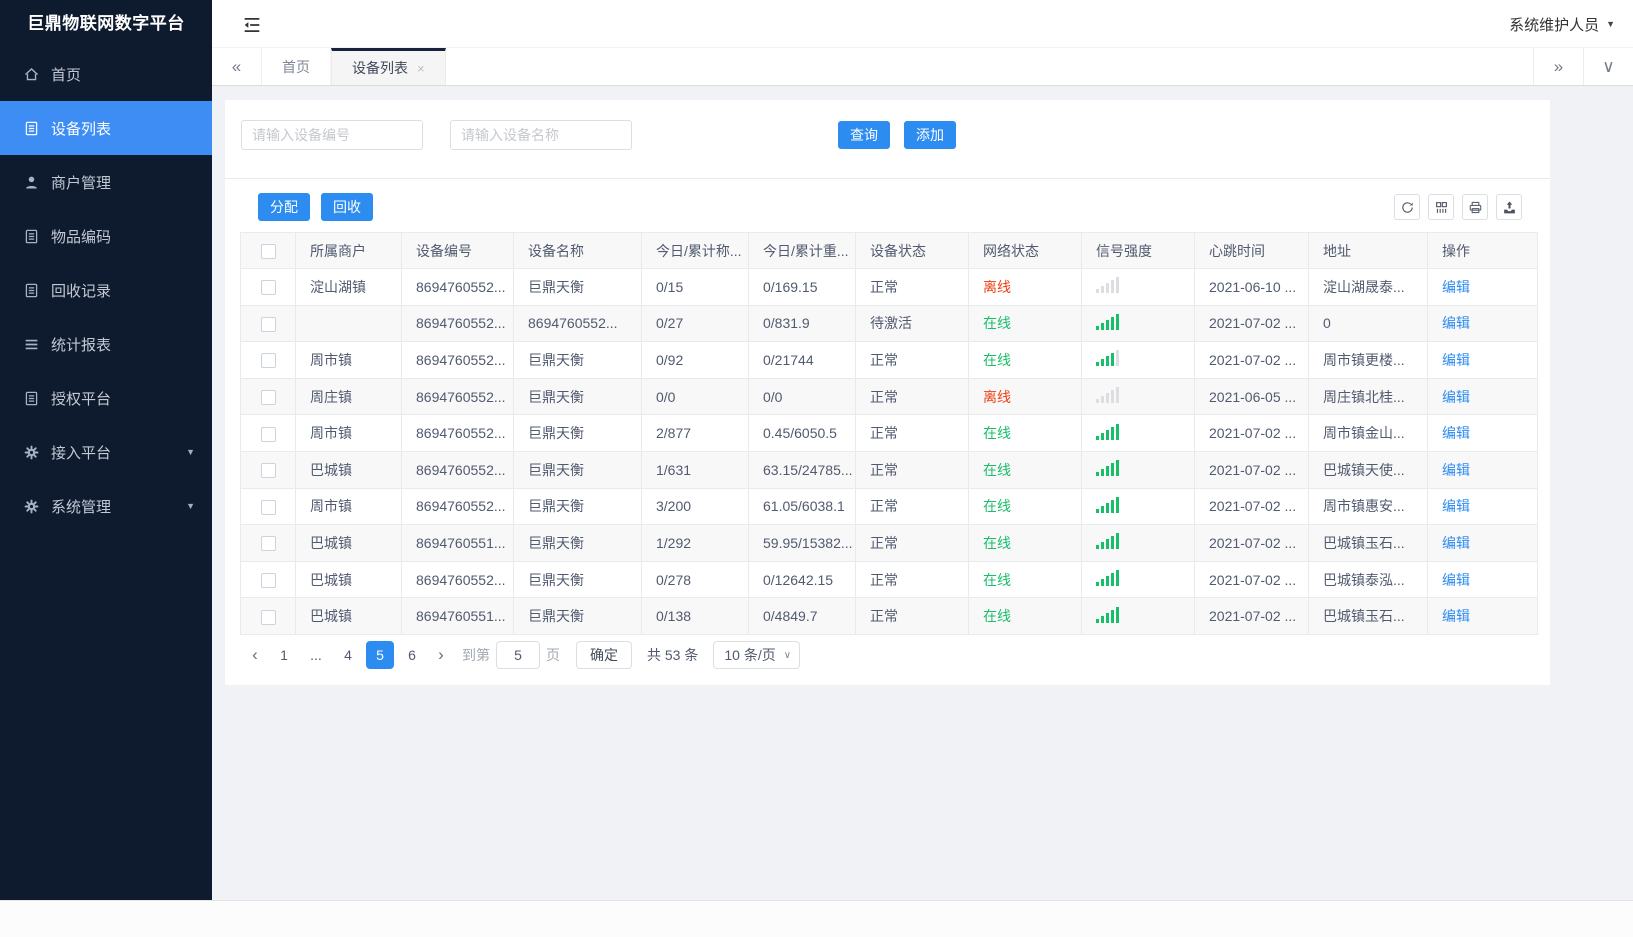  I want to click on sidebar-item-access-platform: 接入平台 ▼, so click(106, 452).